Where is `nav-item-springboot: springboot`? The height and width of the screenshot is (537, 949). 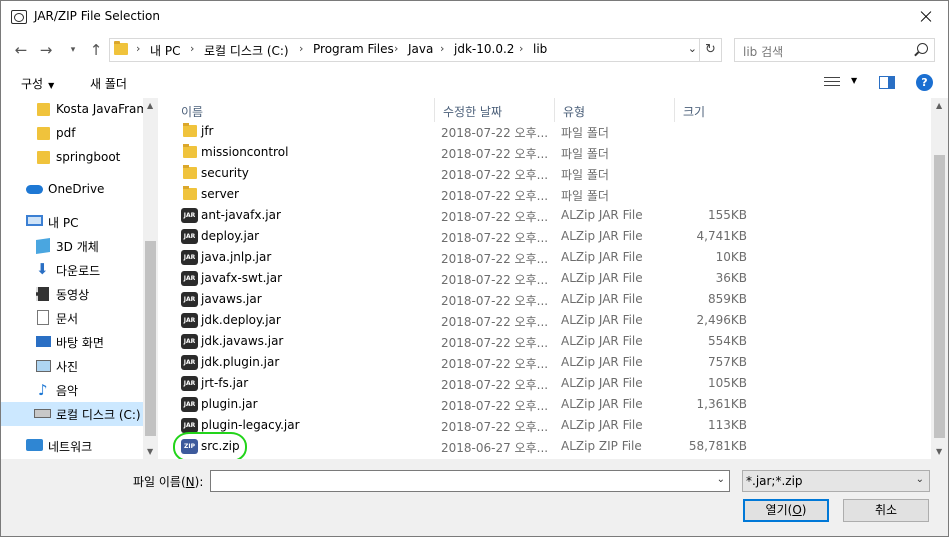 nav-item-springboot: springboot is located at coordinates (72, 158).